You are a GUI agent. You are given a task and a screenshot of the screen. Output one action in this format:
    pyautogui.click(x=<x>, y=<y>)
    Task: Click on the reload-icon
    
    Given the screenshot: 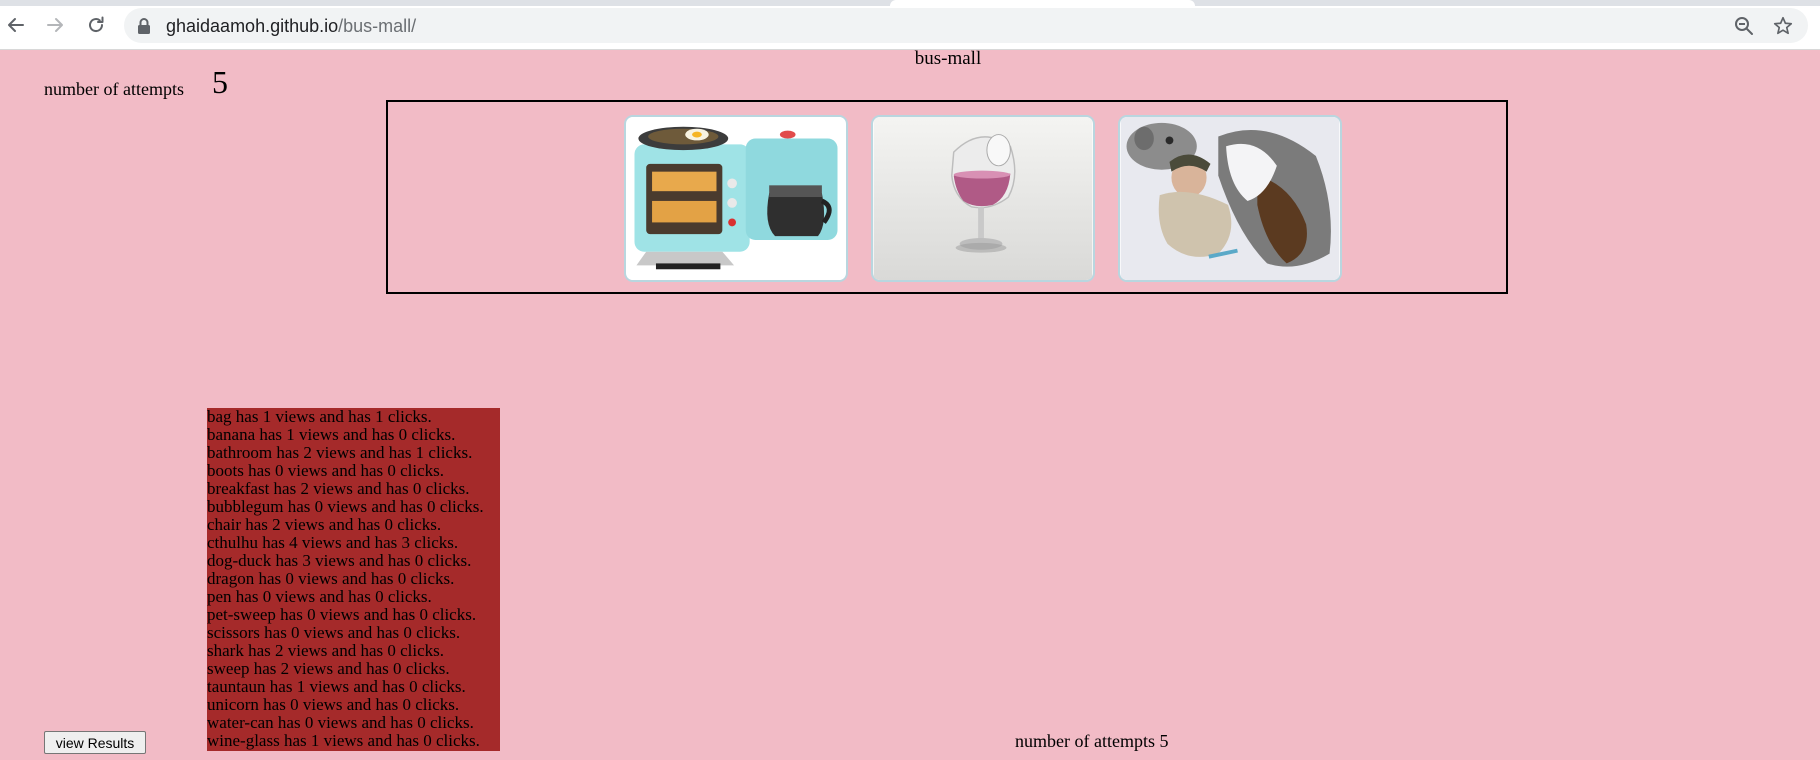 What is the action you would take?
    pyautogui.click(x=96, y=24)
    